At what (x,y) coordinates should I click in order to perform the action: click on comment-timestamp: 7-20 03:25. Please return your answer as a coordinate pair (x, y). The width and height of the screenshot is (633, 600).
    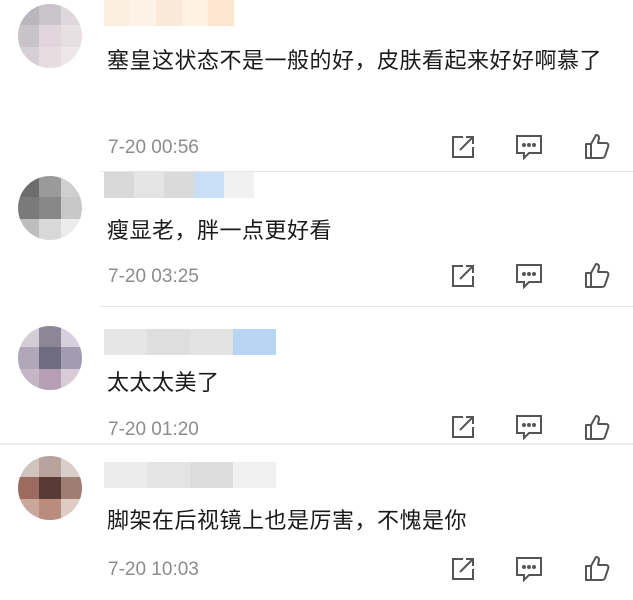
    Looking at the image, I should click on (153, 276).